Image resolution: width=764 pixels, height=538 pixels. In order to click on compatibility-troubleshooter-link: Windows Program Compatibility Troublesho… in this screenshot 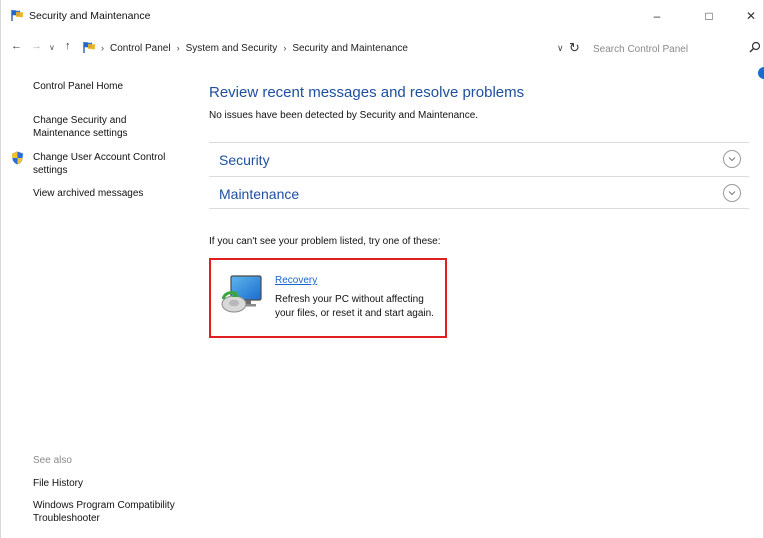, I will do `click(105, 512)`.